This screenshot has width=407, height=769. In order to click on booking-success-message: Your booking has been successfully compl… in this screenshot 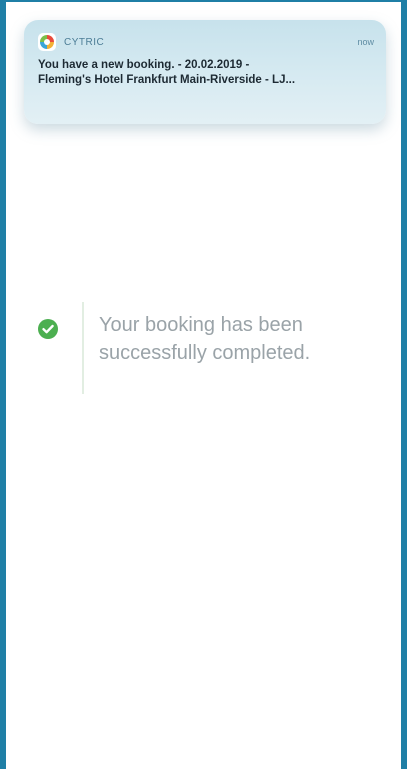, I will do `click(213, 348)`.